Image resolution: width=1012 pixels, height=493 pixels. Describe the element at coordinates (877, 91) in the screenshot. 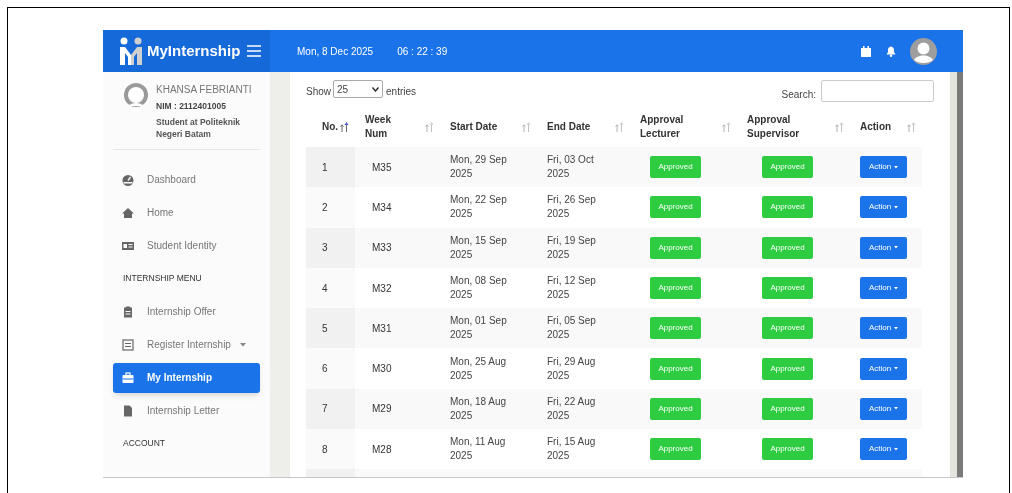

I see `search-field` at that location.